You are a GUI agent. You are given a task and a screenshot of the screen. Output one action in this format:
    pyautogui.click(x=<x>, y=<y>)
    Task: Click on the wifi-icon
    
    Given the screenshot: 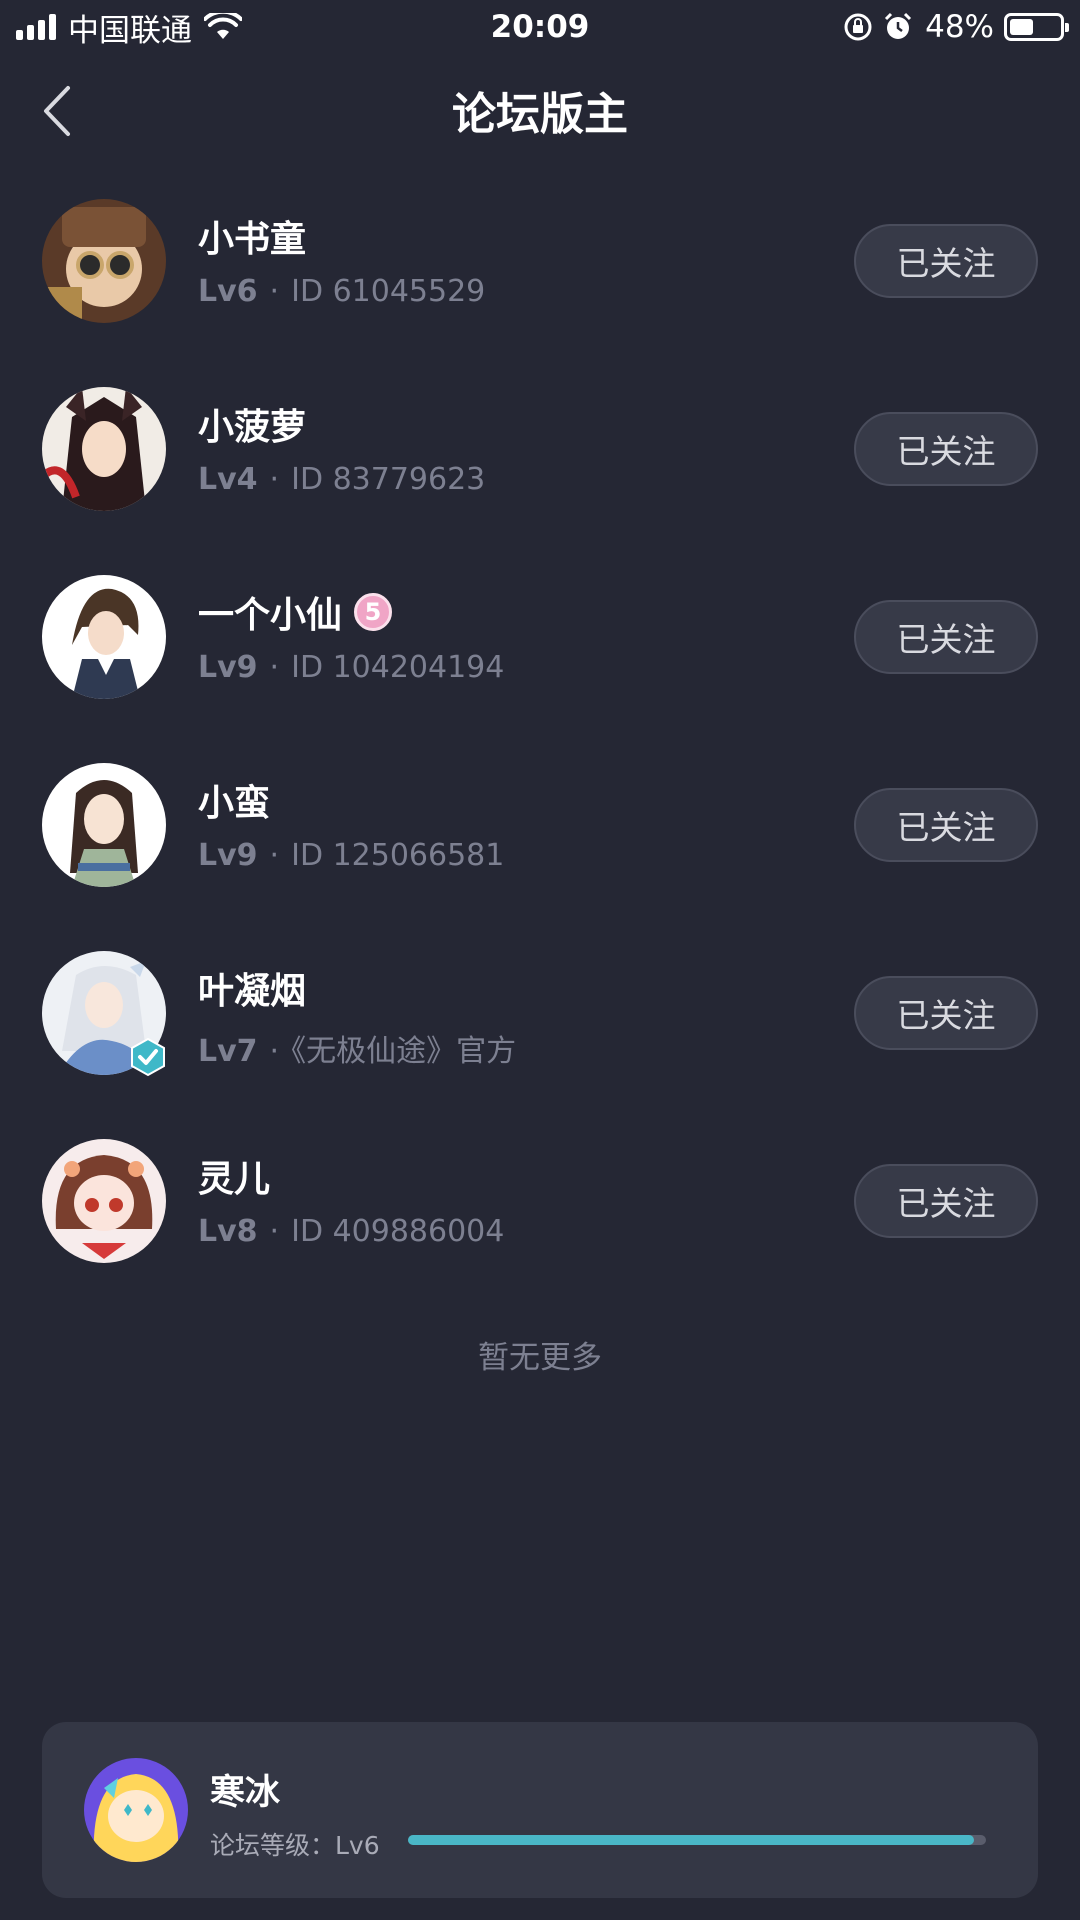 What is the action you would take?
    pyautogui.click(x=223, y=26)
    